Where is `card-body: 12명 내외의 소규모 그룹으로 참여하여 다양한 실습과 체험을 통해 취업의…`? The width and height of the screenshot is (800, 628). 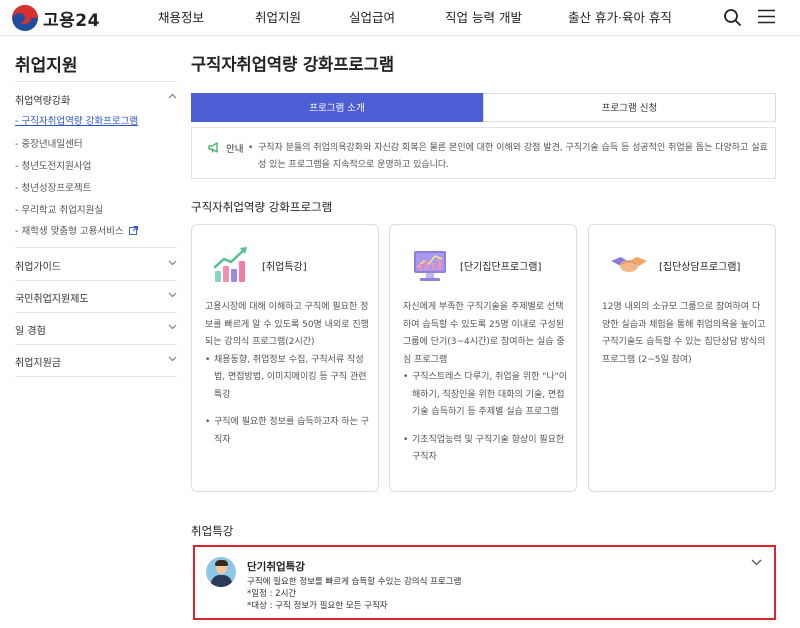
card-body: 12명 내외의 소규모 그룹으로 참여하여 다양한 실습과 체험을 통해 취업의… is located at coordinates (685, 334).